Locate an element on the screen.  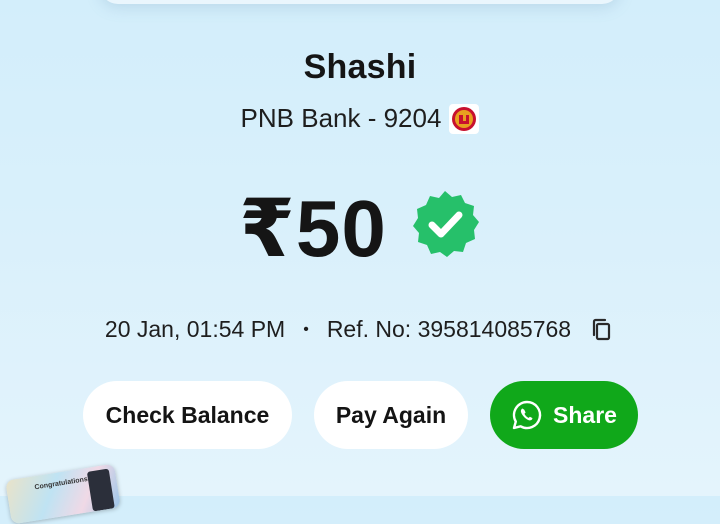
payment-amount: ₹50 is located at coordinates (313, 228).